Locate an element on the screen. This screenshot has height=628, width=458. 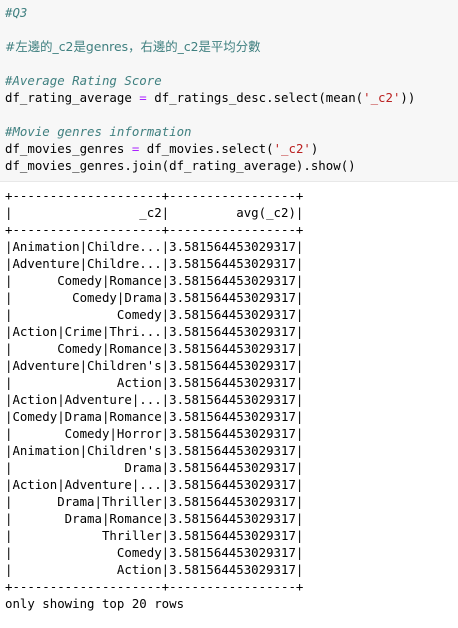
table-row: | Drama|3.581564453029317| is located at coordinates (154, 467).